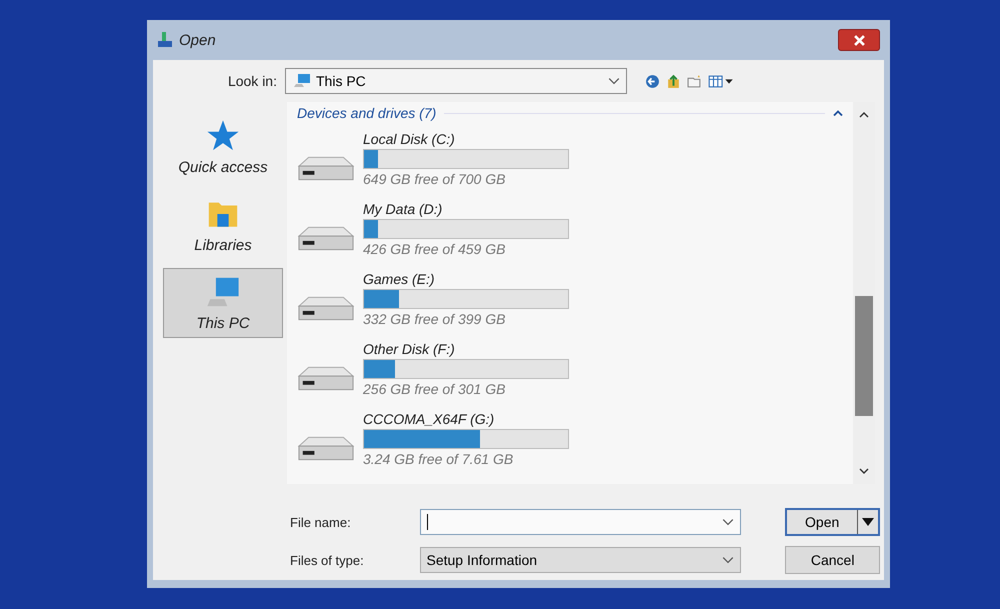  I want to click on look-in-label: Look in:, so click(252, 81).